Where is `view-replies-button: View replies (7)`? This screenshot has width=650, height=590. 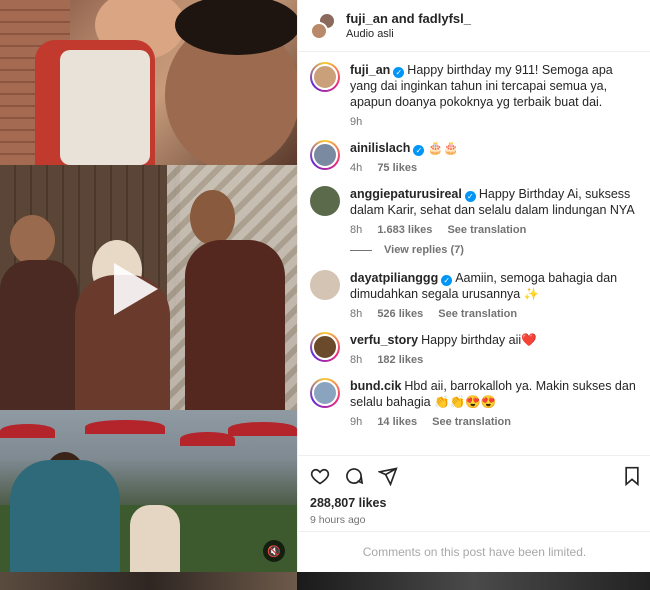
view-replies-button: View replies (7) is located at coordinates (494, 250).